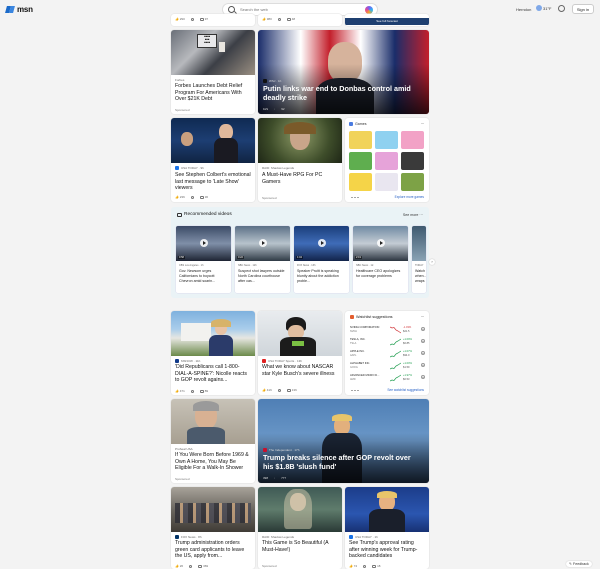  What do you see at coordinates (387, 21) in the screenshot?
I see `see-full-forecast-button: See full forecast` at bounding box center [387, 21].